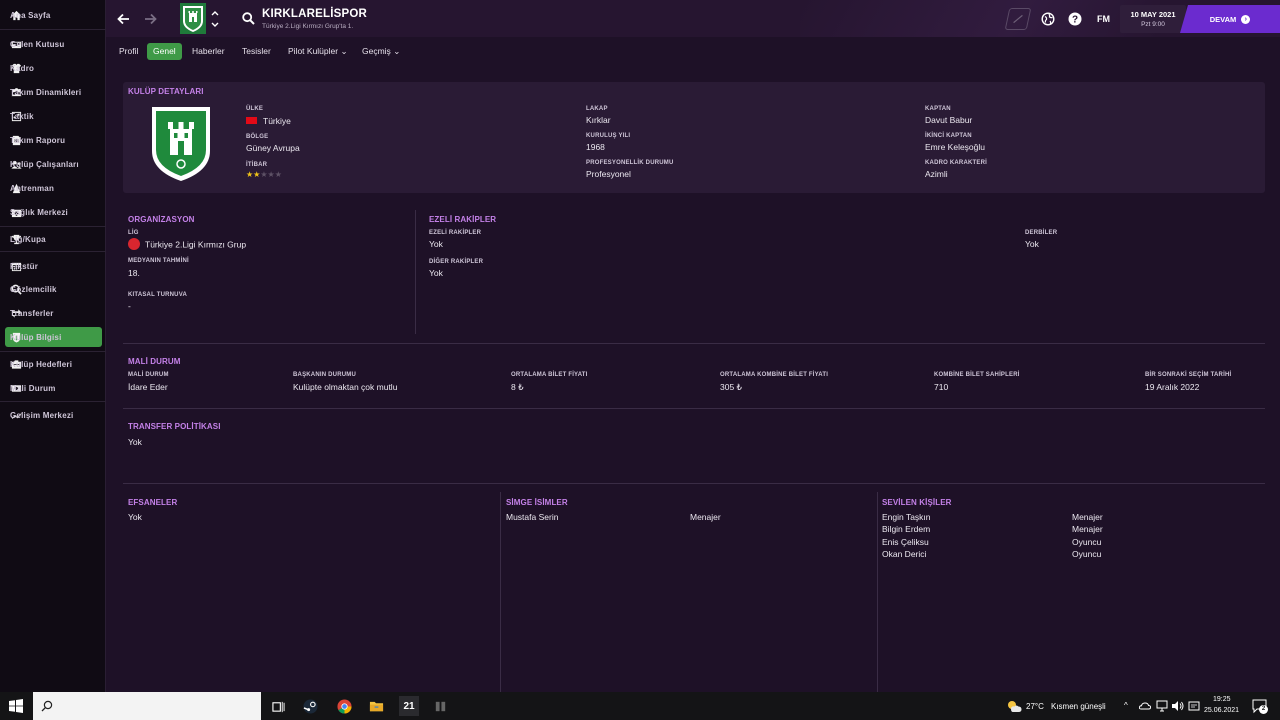 This screenshot has height=720, width=1280. What do you see at coordinates (53, 239) in the screenshot?
I see `sidebar-item-competitions: Lig/Kupa` at bounding box center [53, 239].